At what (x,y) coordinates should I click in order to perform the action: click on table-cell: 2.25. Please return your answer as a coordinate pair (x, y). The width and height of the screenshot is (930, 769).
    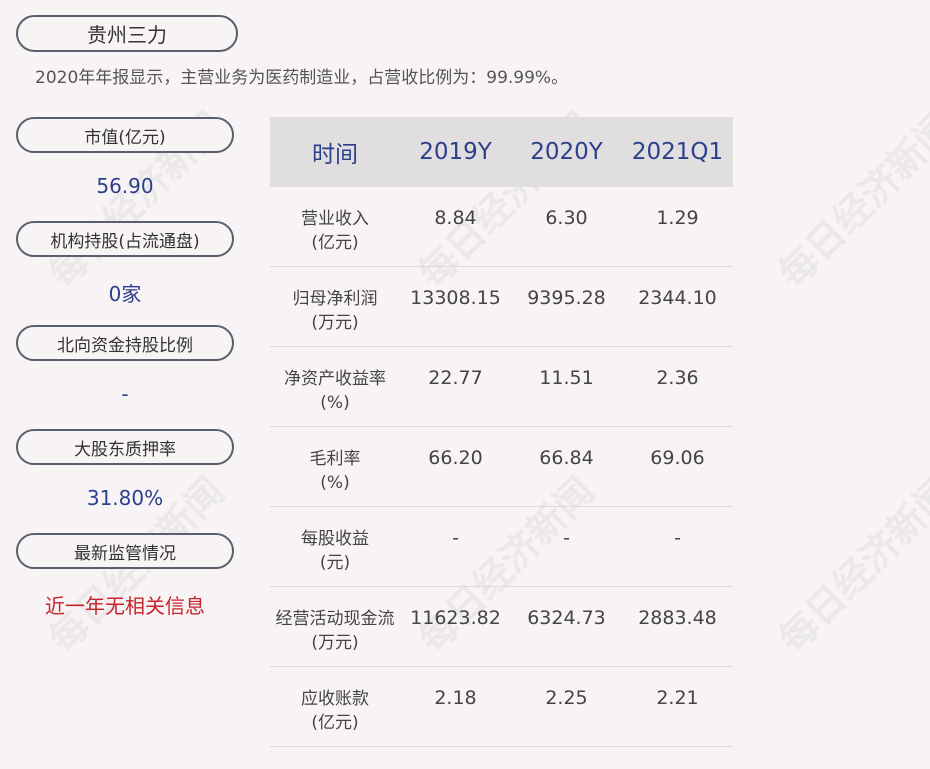
    Looking at the image, I should click on (566, 698).